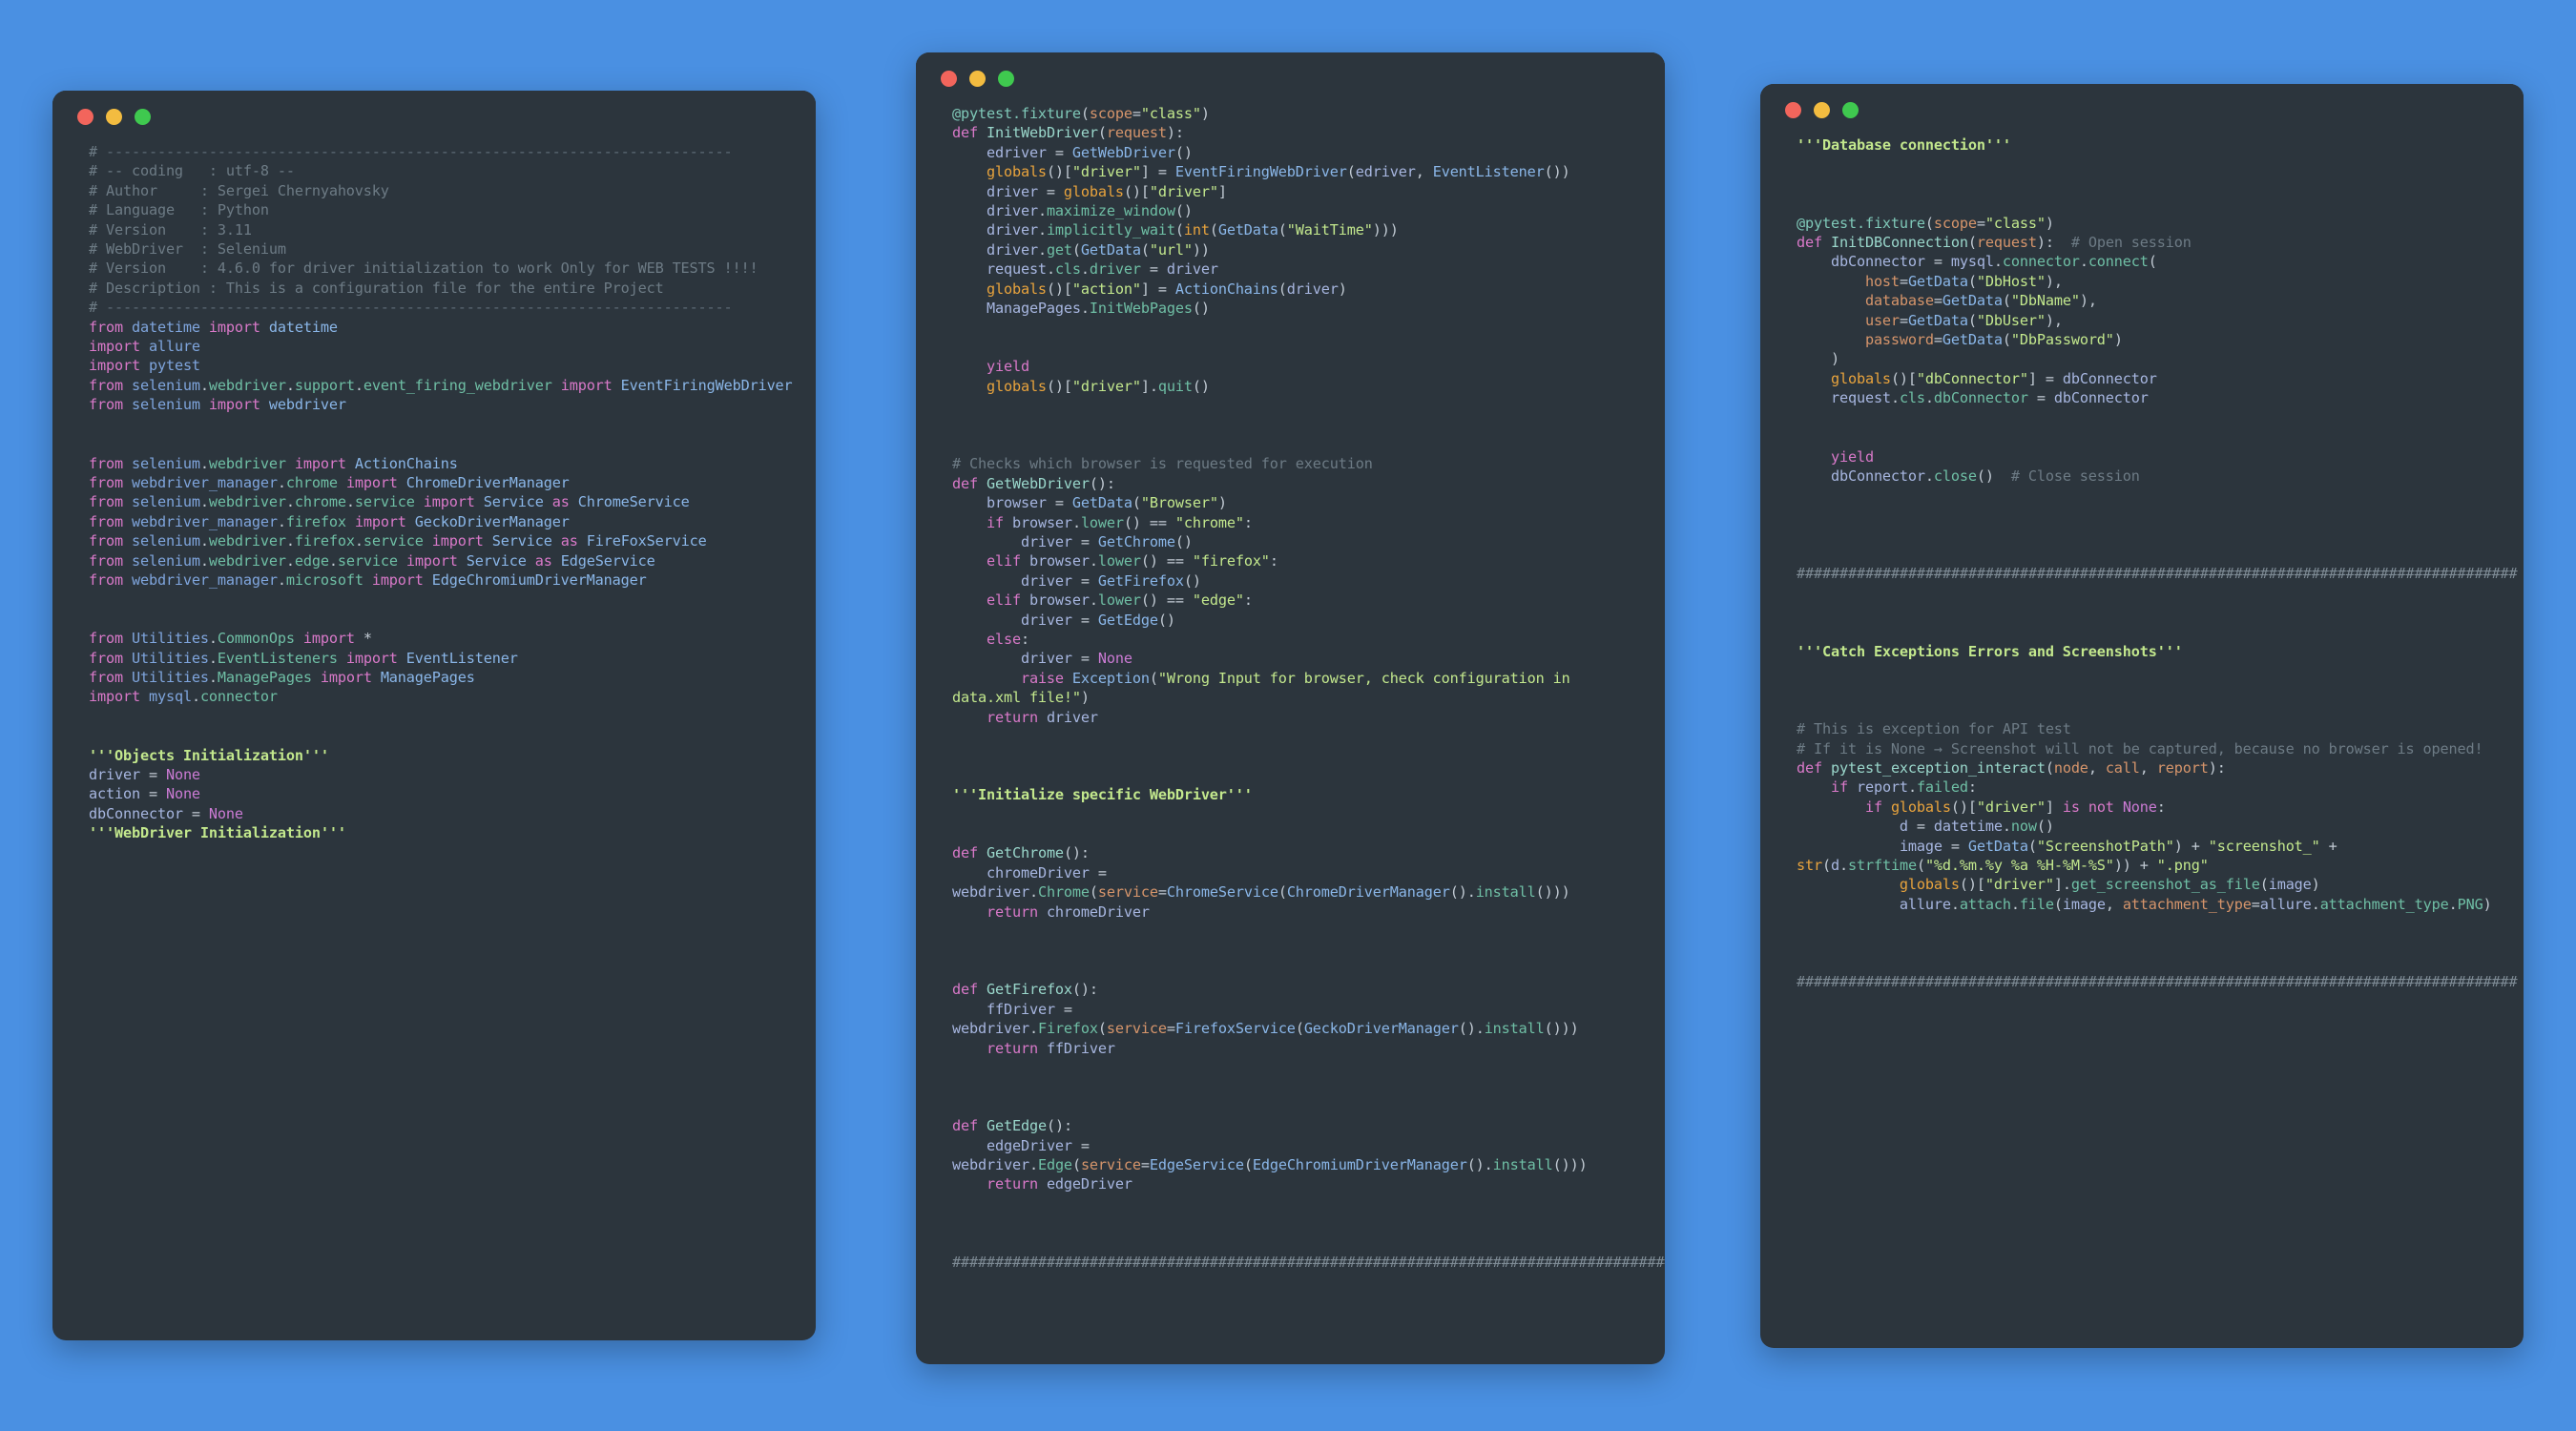 The height and width of the screenshot is (1431, 2576). What do you see at coordinates (1955, 223) in the screenshot?
I see `code-token: scope` at bounding box center [1955, 223].